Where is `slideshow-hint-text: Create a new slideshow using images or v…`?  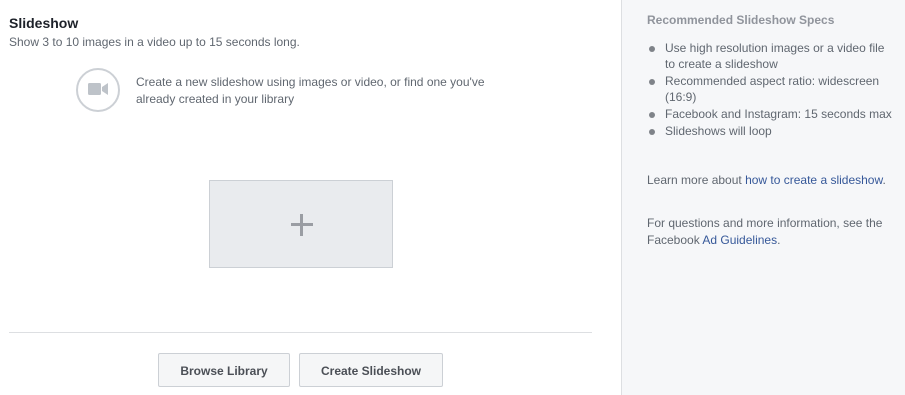
slideshow-hint-text: Create a new slideshow using images or v… is located at coordinates (310, 90).